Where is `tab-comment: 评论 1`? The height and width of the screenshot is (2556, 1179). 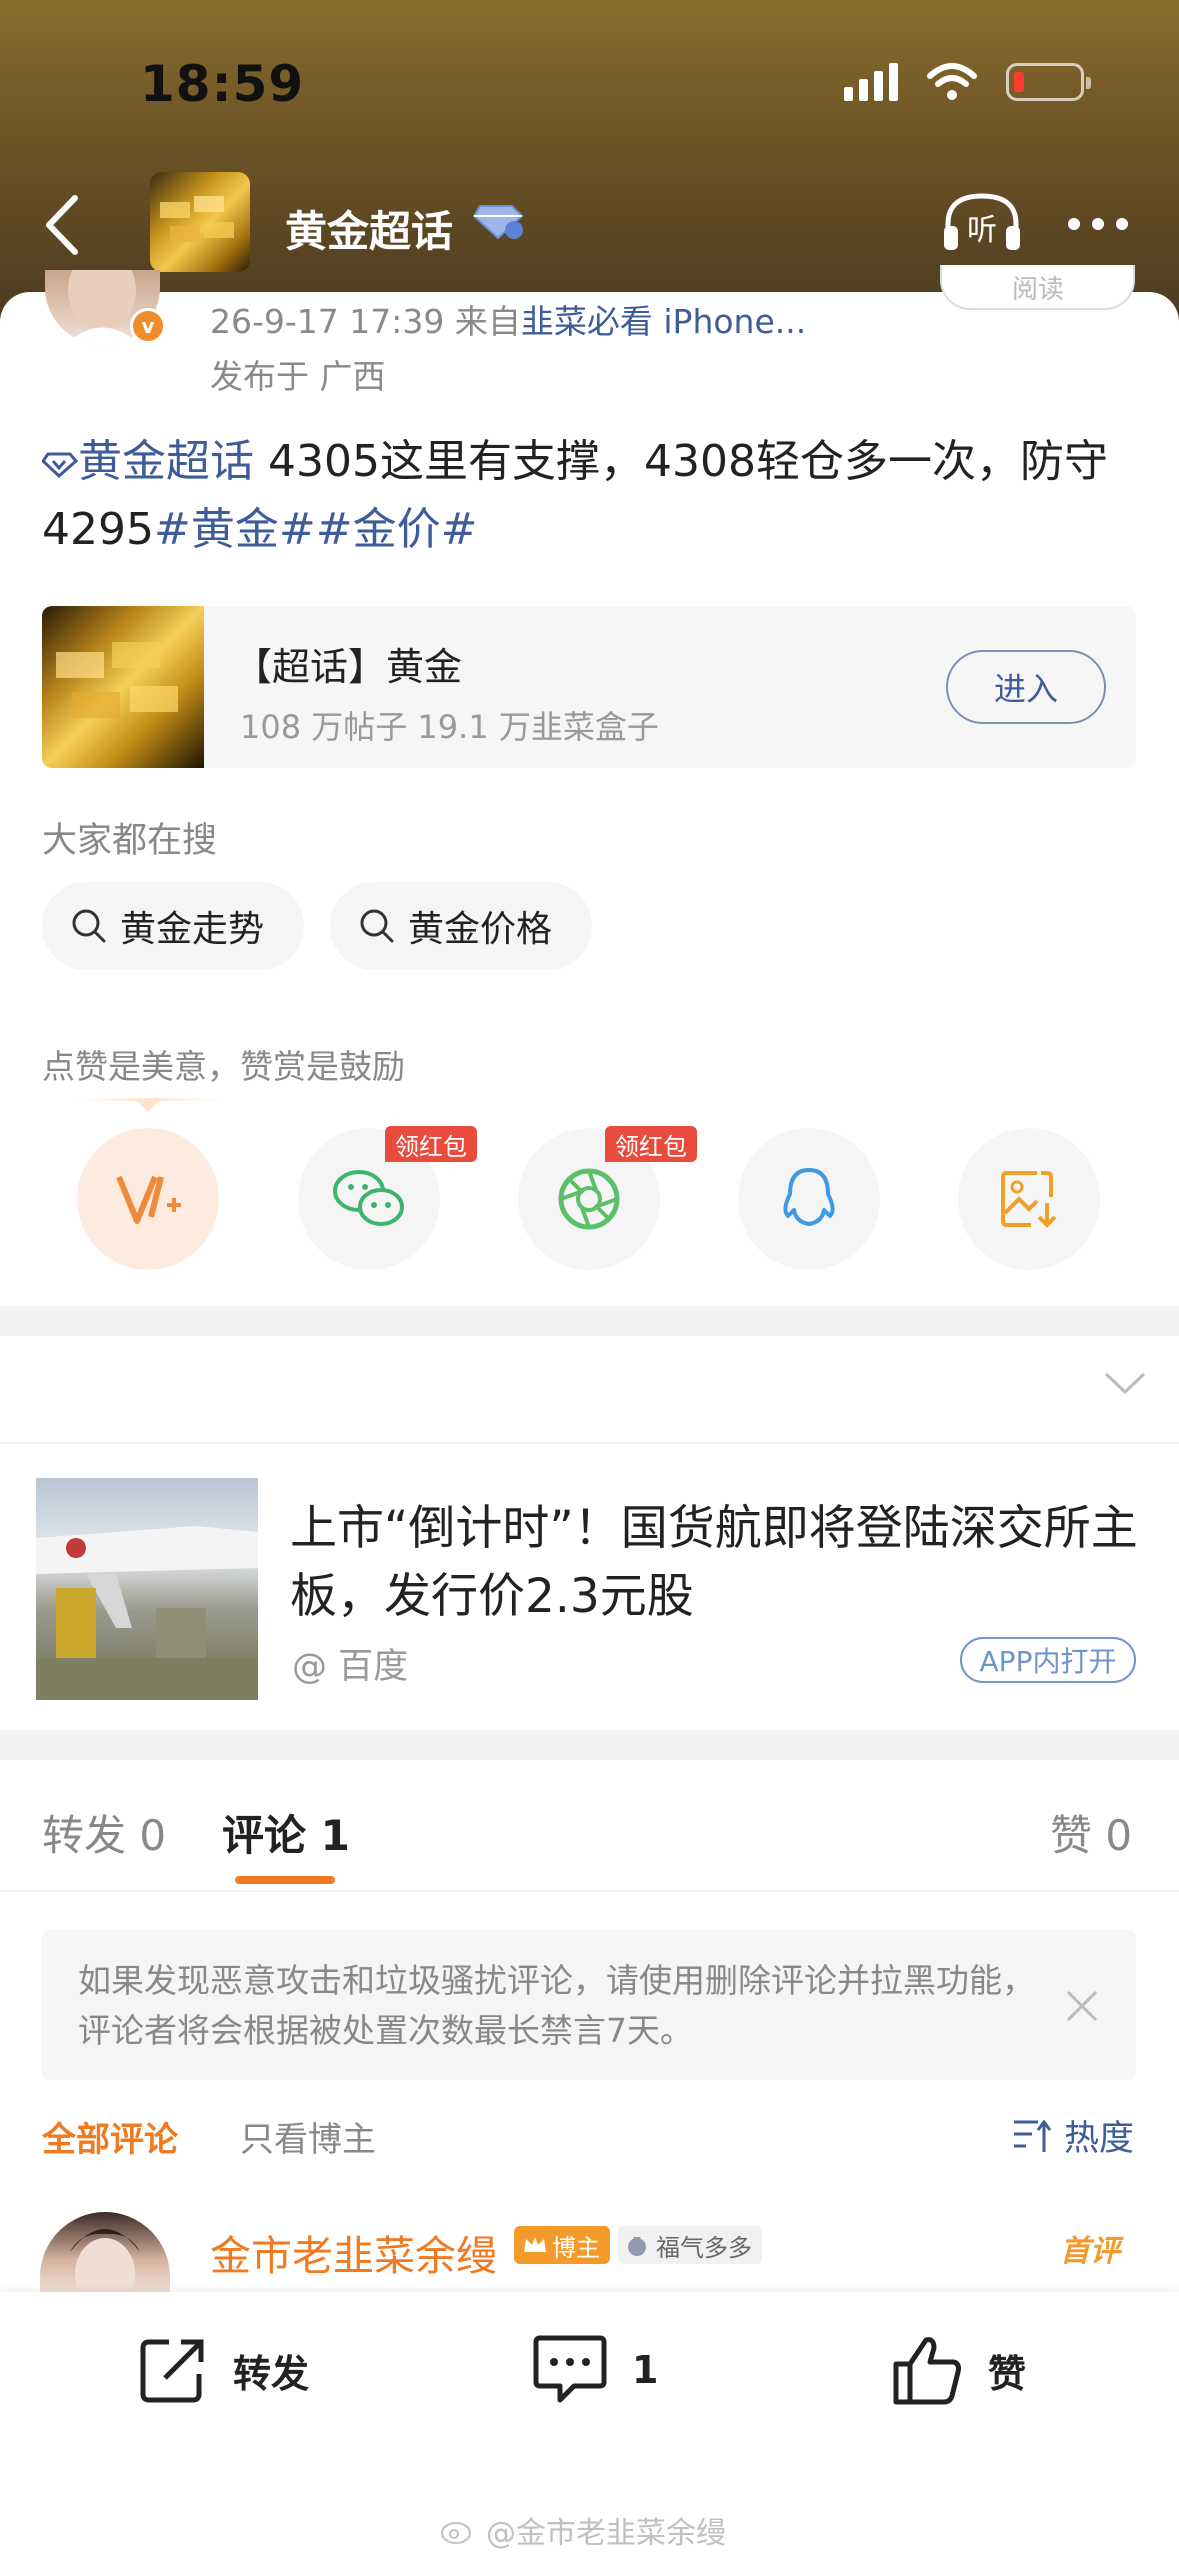
tab-comment: 评论 1 is located at coordinates (286, 1832).